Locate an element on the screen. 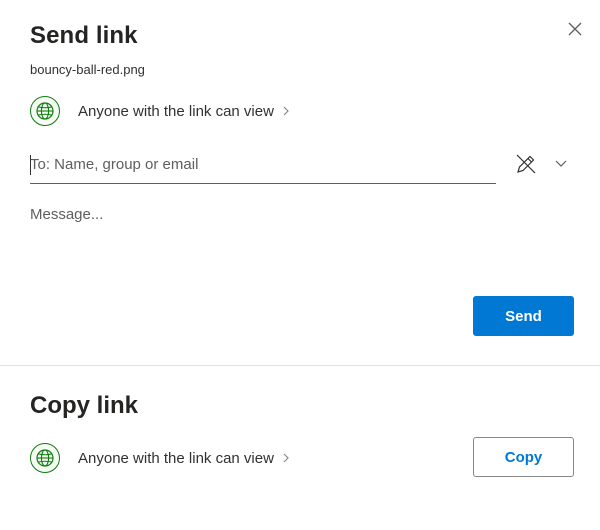 The image size is (600, 530). close-button is located at coordinates (575, 29).